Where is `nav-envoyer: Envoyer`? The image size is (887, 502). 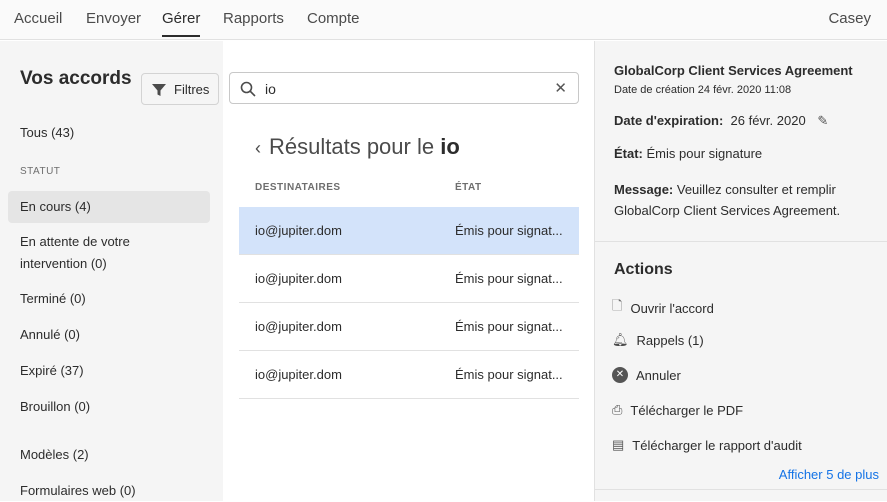 nav-envoyer: Envoyer is located at coordinates (113, 18).